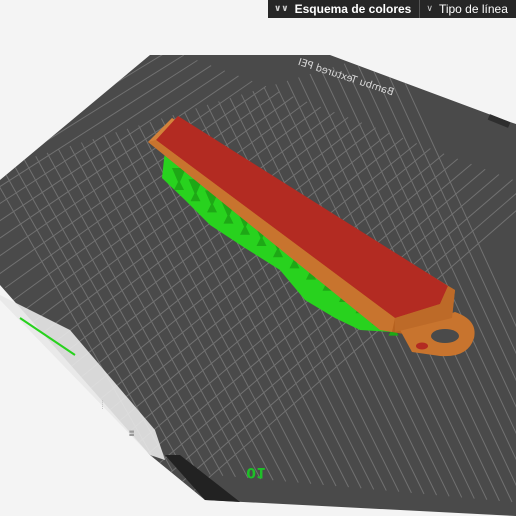 This screenshot has width=516, height=516. What do you see at coordinates (353, 9) in the screenshot?
I see `color-scheme-label: Esquema de colores` at bounding box center [353, 9].